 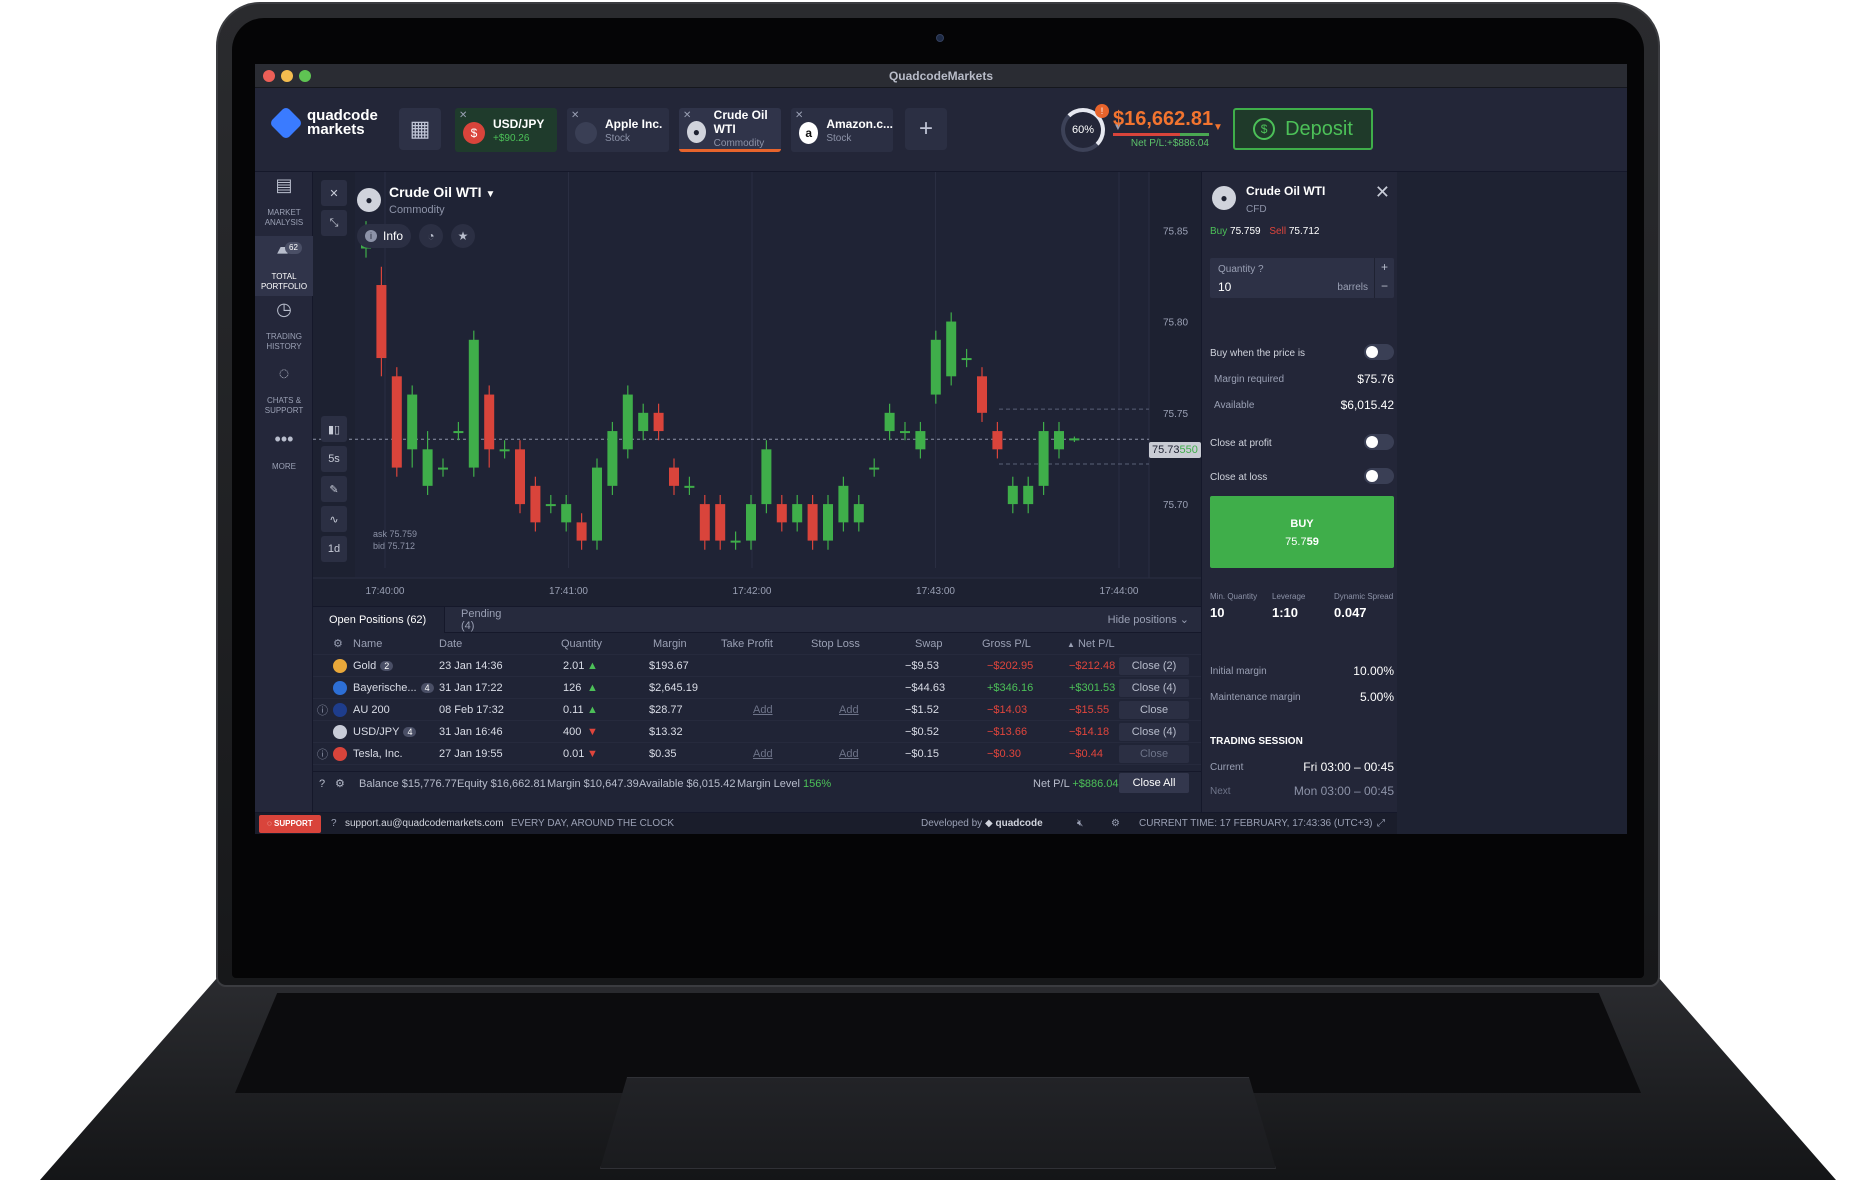 What do you see at coordinates (431, 236) in the screenshot?
I see `alert-button: ◔` at bounding box center [431, 236].